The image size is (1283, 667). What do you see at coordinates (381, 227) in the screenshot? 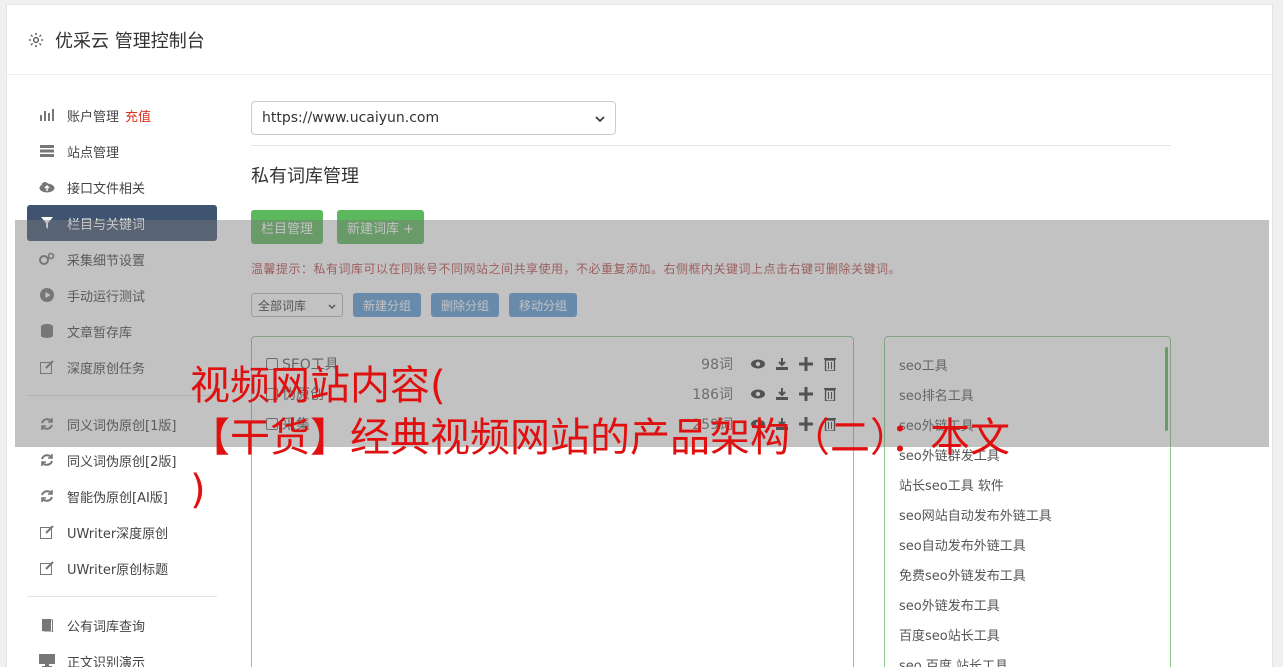
I see `new-library-button: 新建词库 +` at bounding box center [381, 227].